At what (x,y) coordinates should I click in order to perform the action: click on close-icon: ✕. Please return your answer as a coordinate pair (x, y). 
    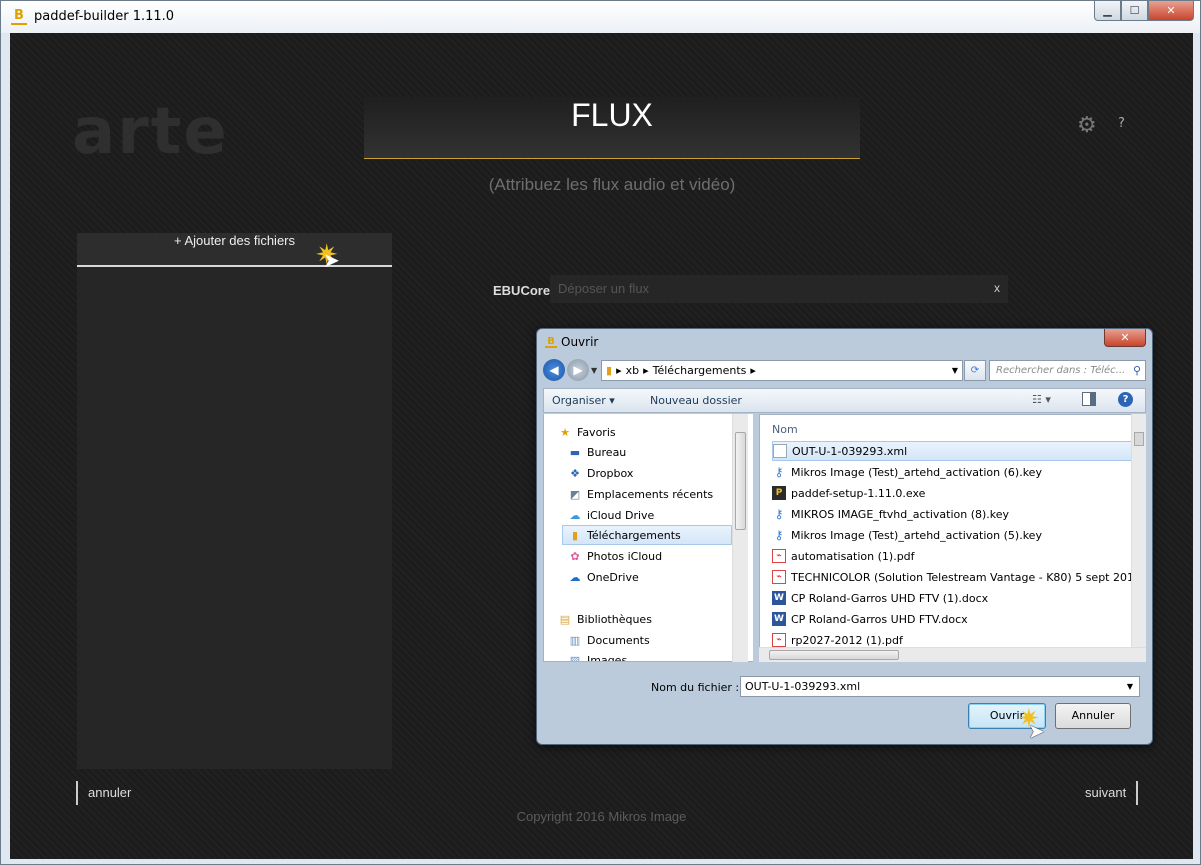
    Looking at the image, I should click on (1171, 10).